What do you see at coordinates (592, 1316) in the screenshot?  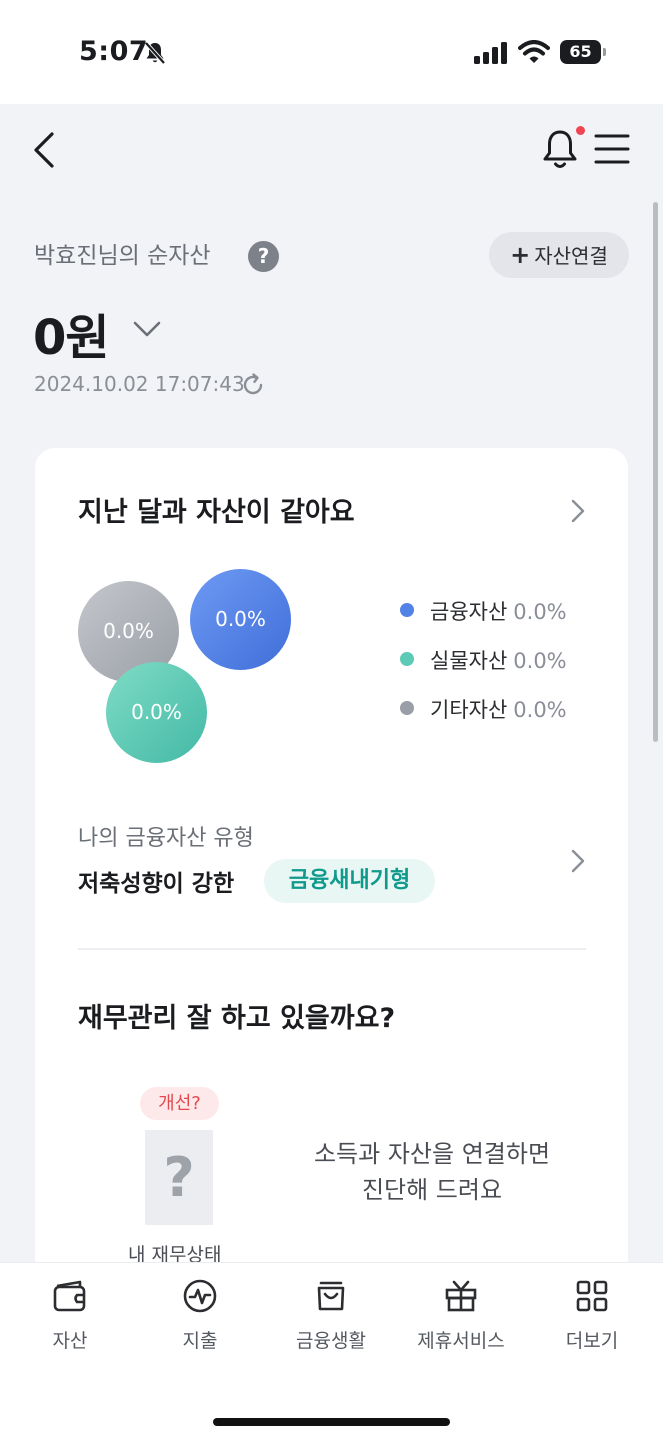 I see `tab-more: 더보기` at bounding box center [592, 1316].